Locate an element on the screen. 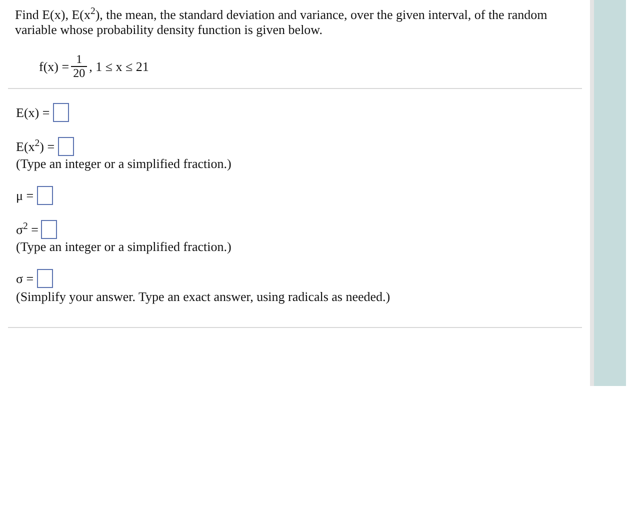 This screenshot has width=640, height=512. answer-label: E(x$^{2}$) = is located at coordinates (35, 146).